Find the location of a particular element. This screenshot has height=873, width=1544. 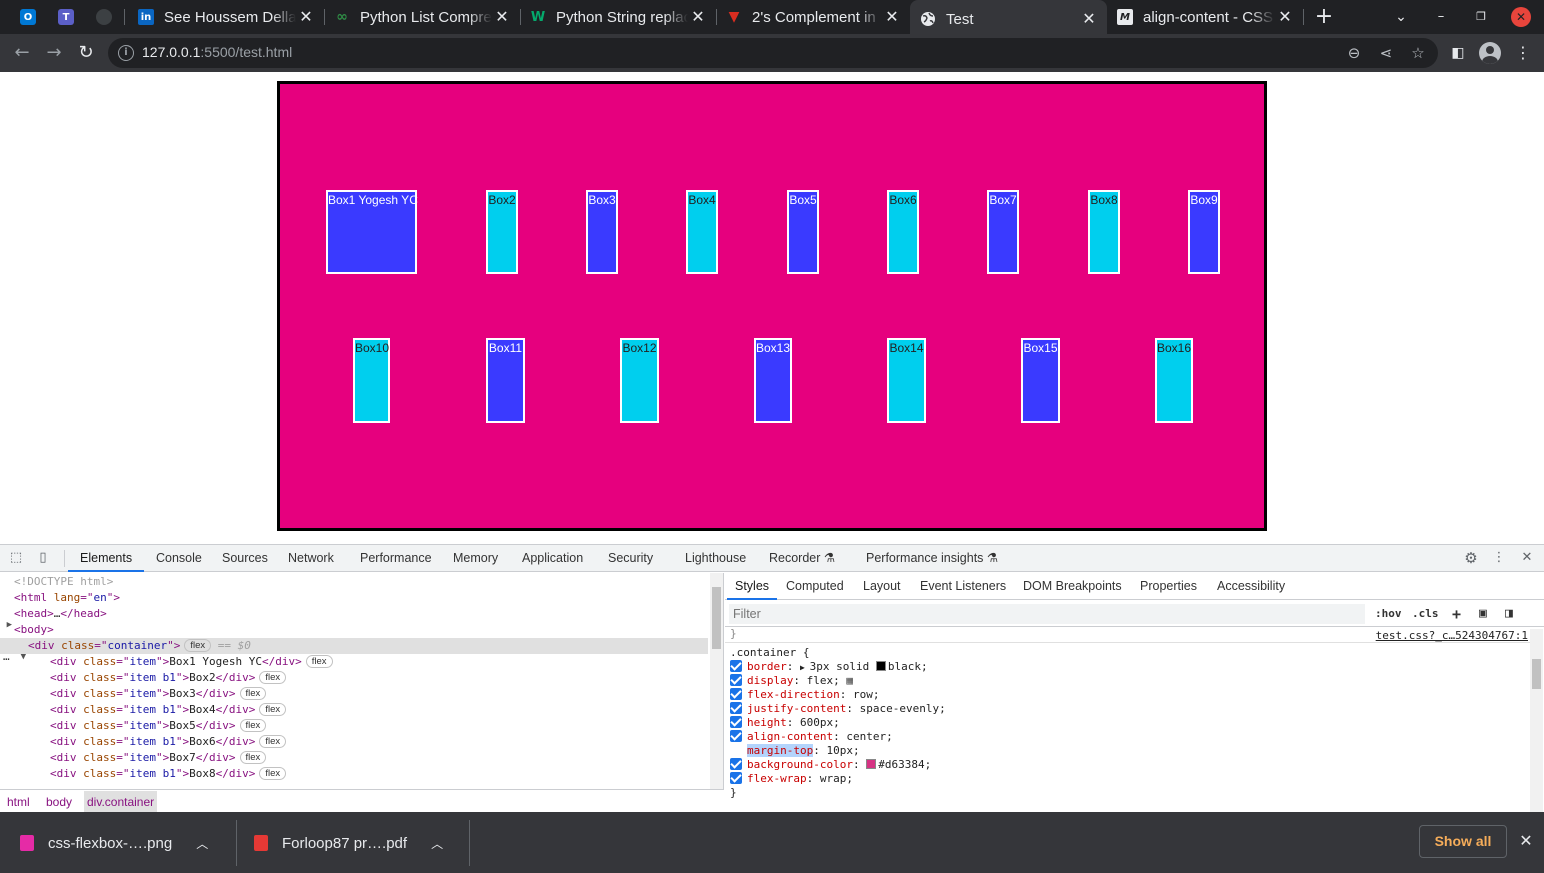

bookmark-star-icon: ☆ is located at coordinates (1418, 53).